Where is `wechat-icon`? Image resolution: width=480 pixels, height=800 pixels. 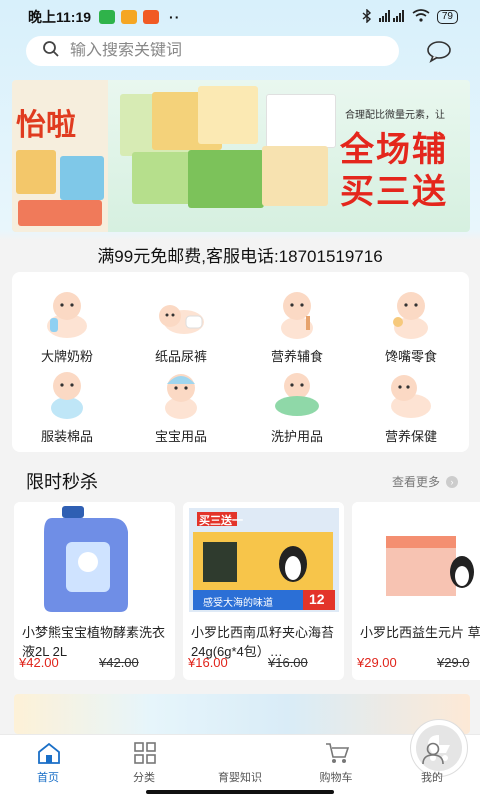
wechat-icon is located at coordinates (107, 17).